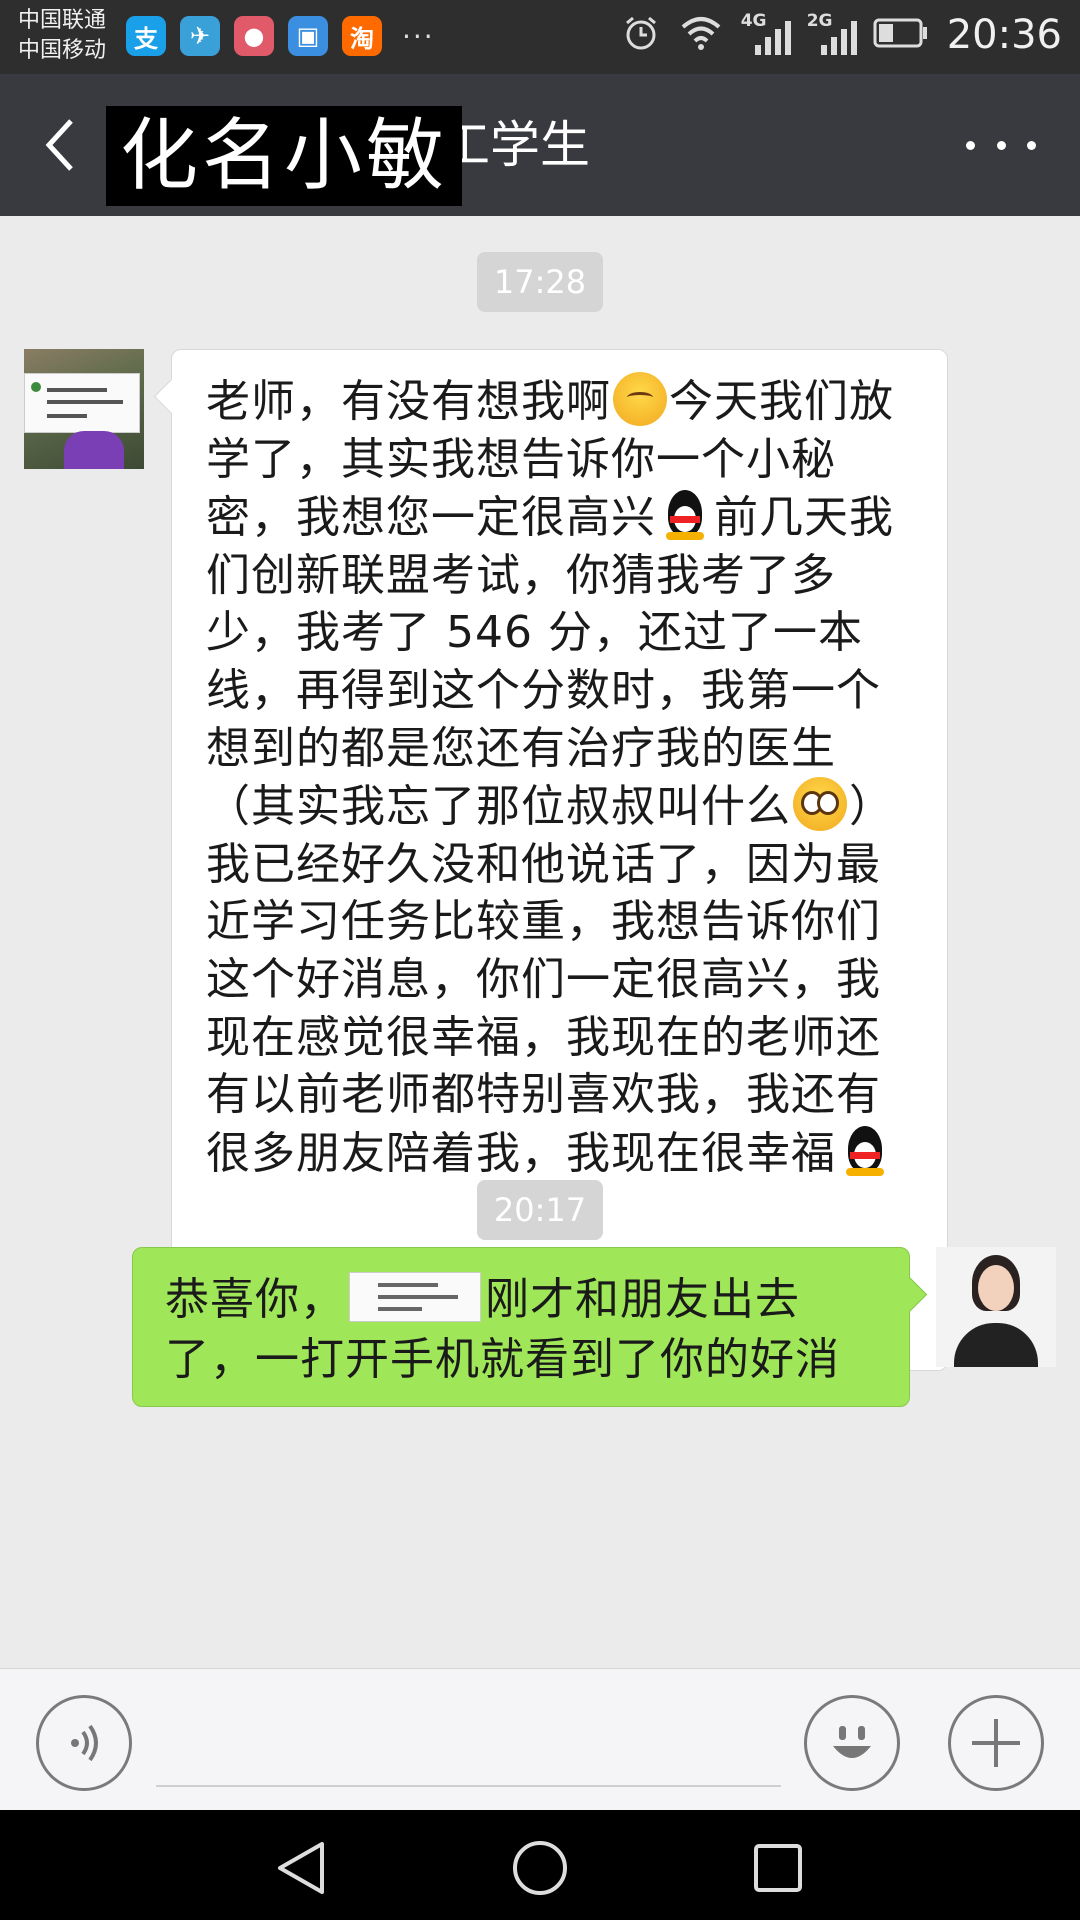 This screenshot has height=1920, width=1080. What do you see at coordinates (641, 35) in the screenshot?
I see `alarm-icon` at bounding box center [641, 35].